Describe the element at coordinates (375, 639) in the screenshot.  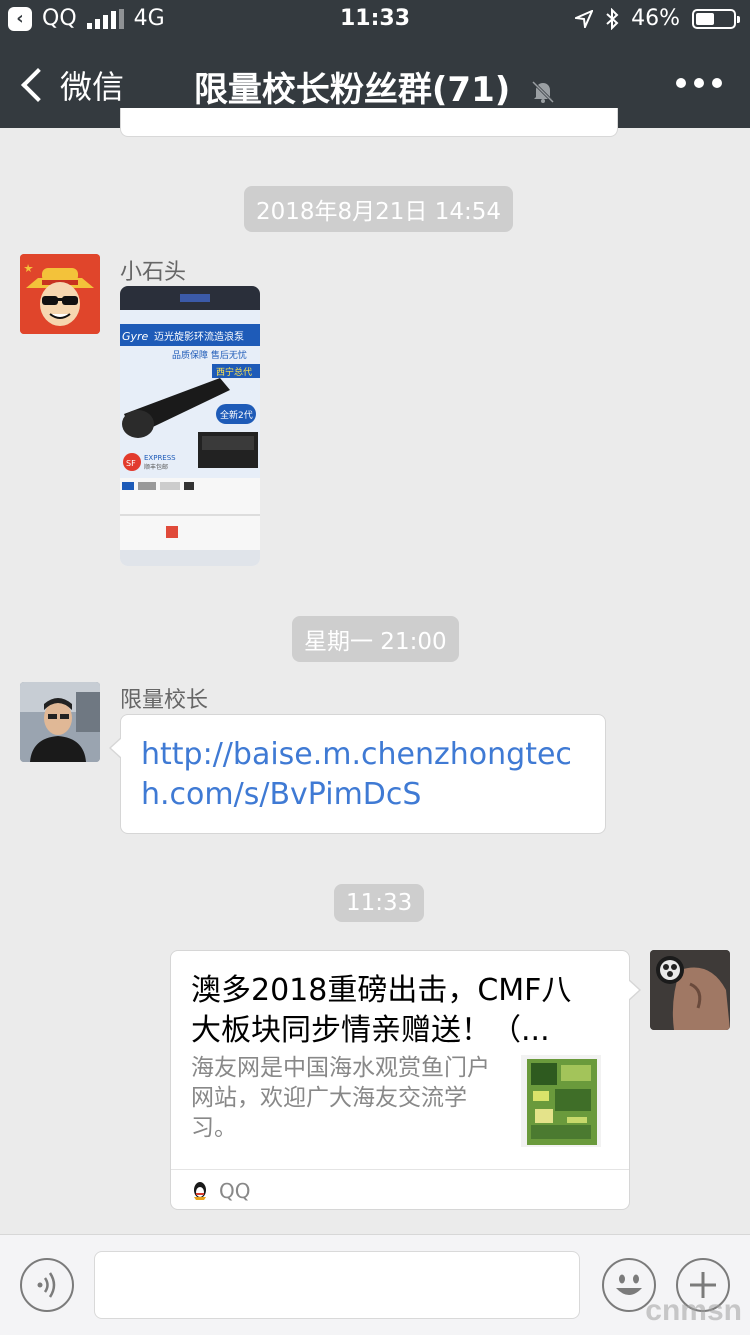
I see `timestamp-pill: 星期一 21:00` at that location.